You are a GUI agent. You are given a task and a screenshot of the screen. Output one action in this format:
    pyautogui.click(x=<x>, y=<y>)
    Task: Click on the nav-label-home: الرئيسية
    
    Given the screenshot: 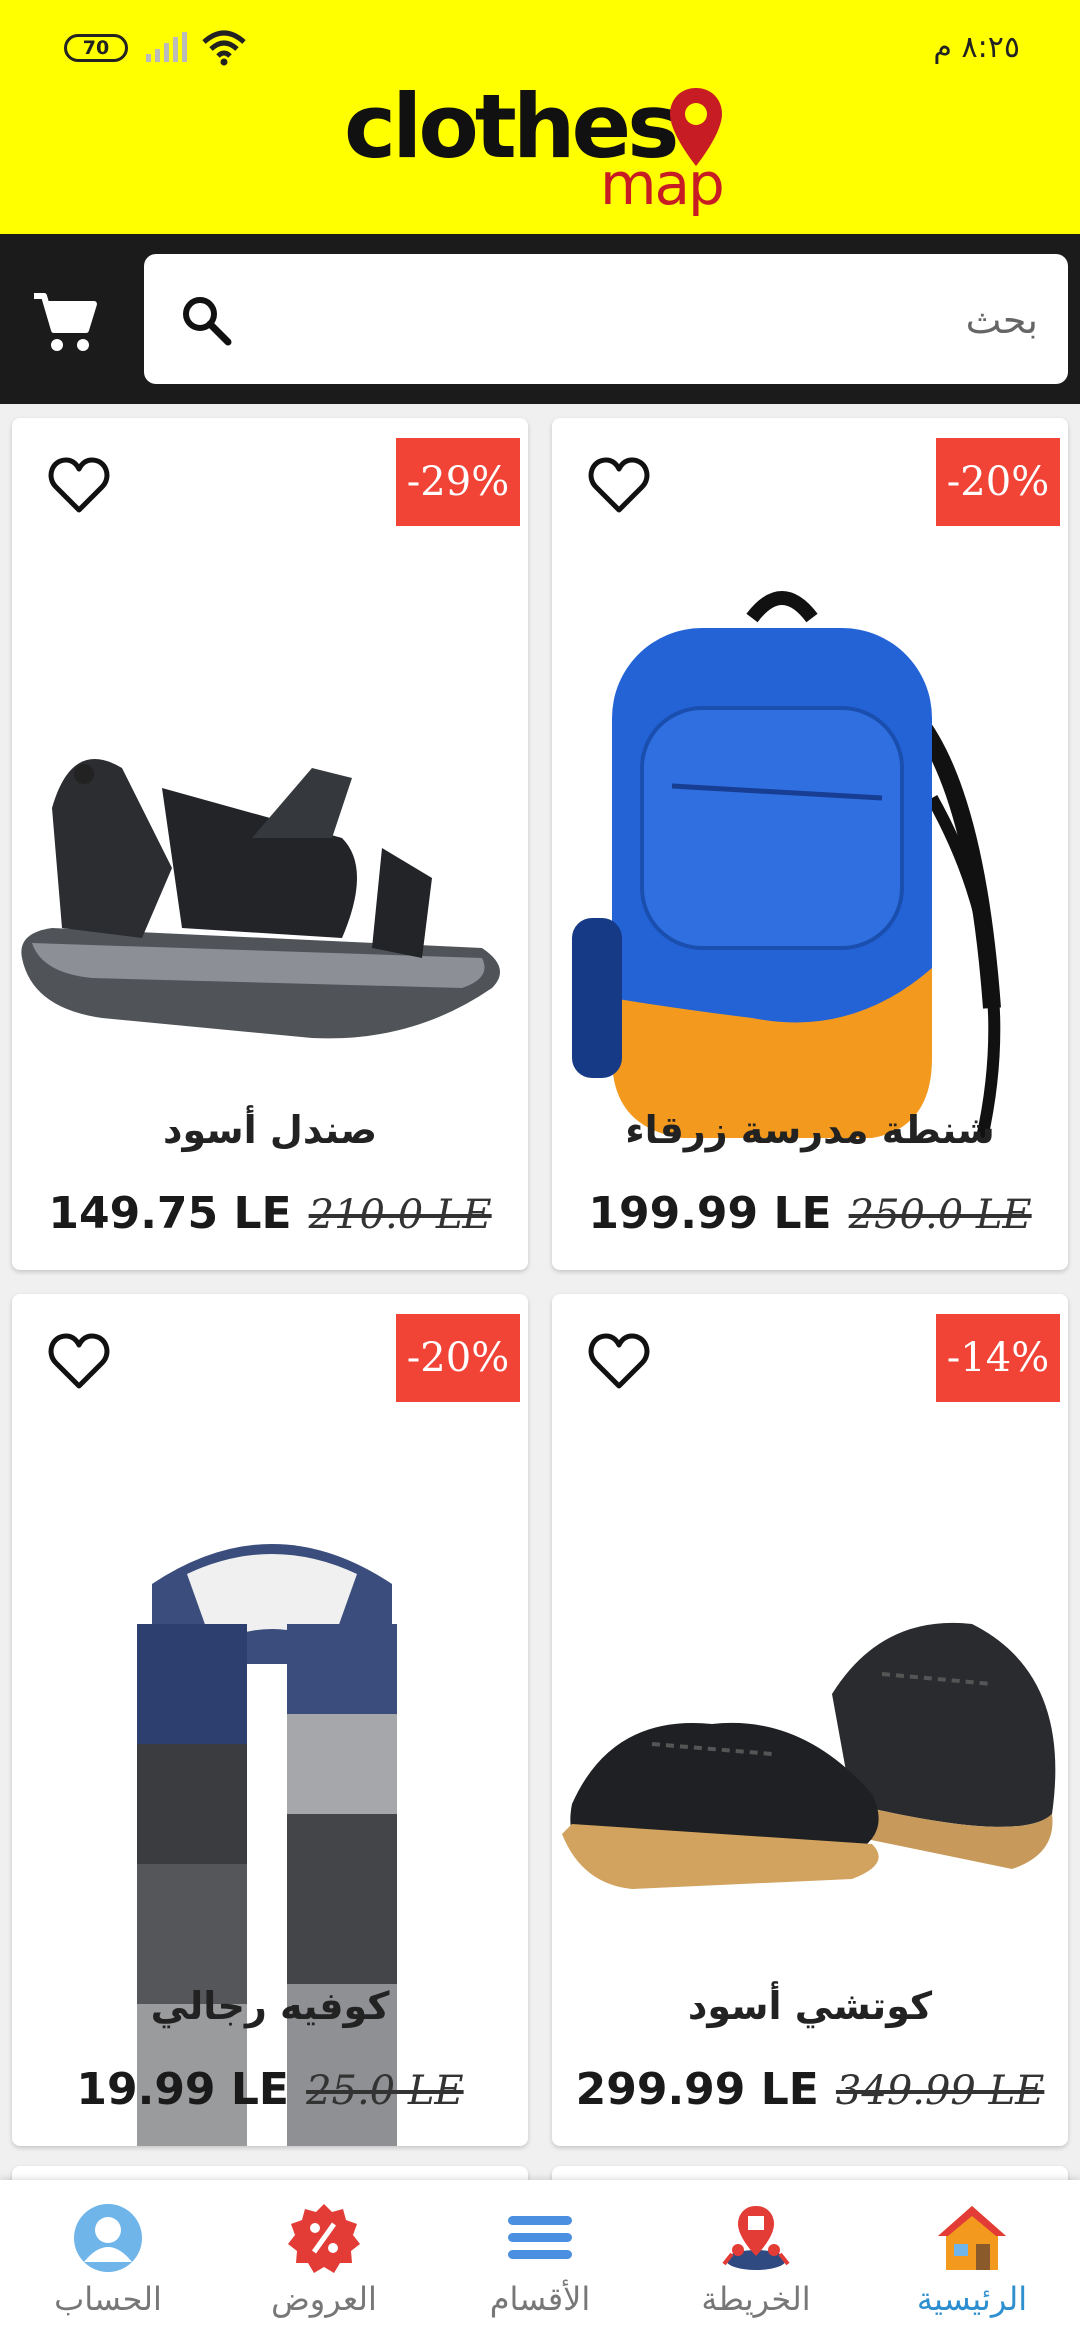 What is the action you would take?
    pyautogui.click(x=972, y=2299)
    